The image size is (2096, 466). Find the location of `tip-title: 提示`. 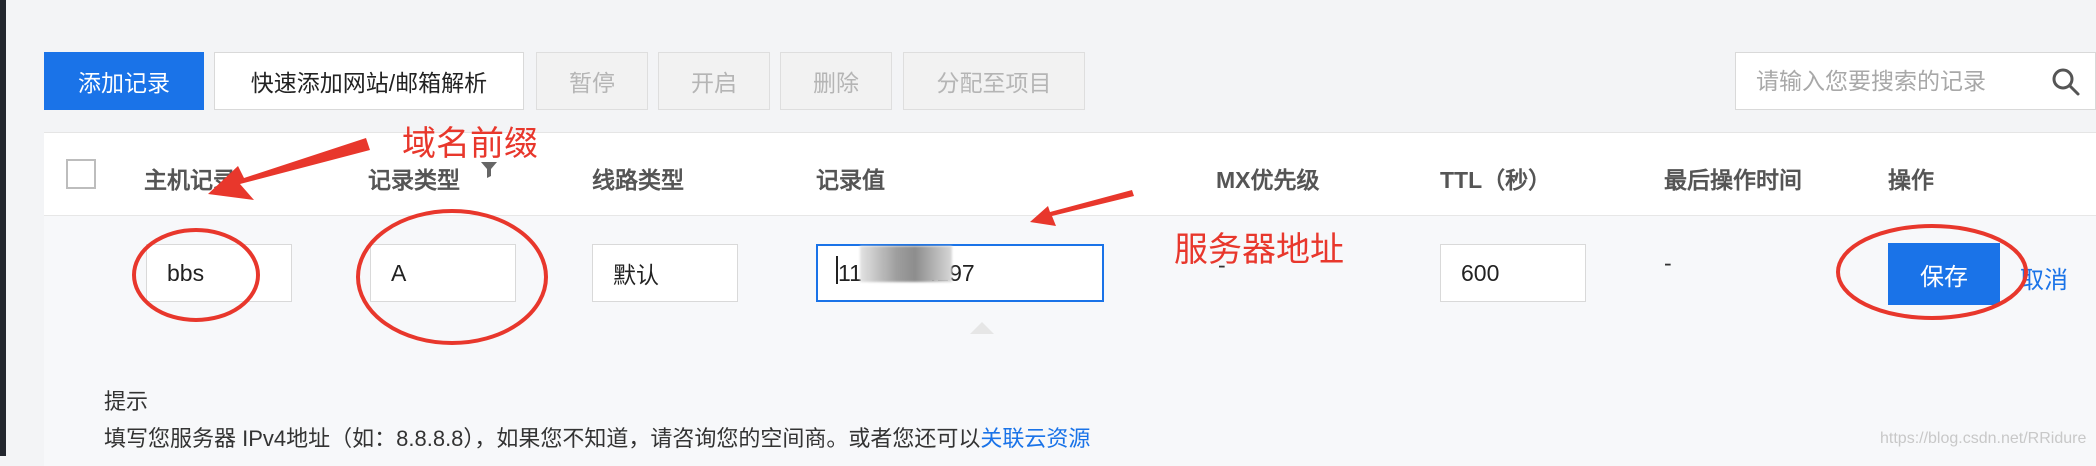

tip-title: 提示 is located at coordinates (126, 401).